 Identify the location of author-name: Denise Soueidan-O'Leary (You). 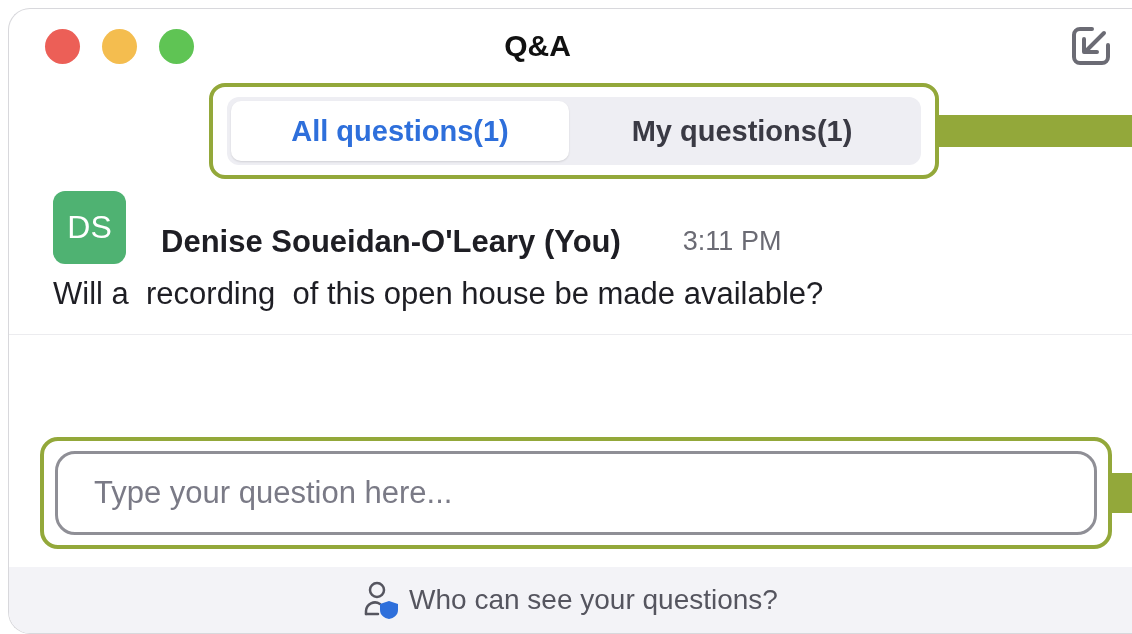
(391, 241).